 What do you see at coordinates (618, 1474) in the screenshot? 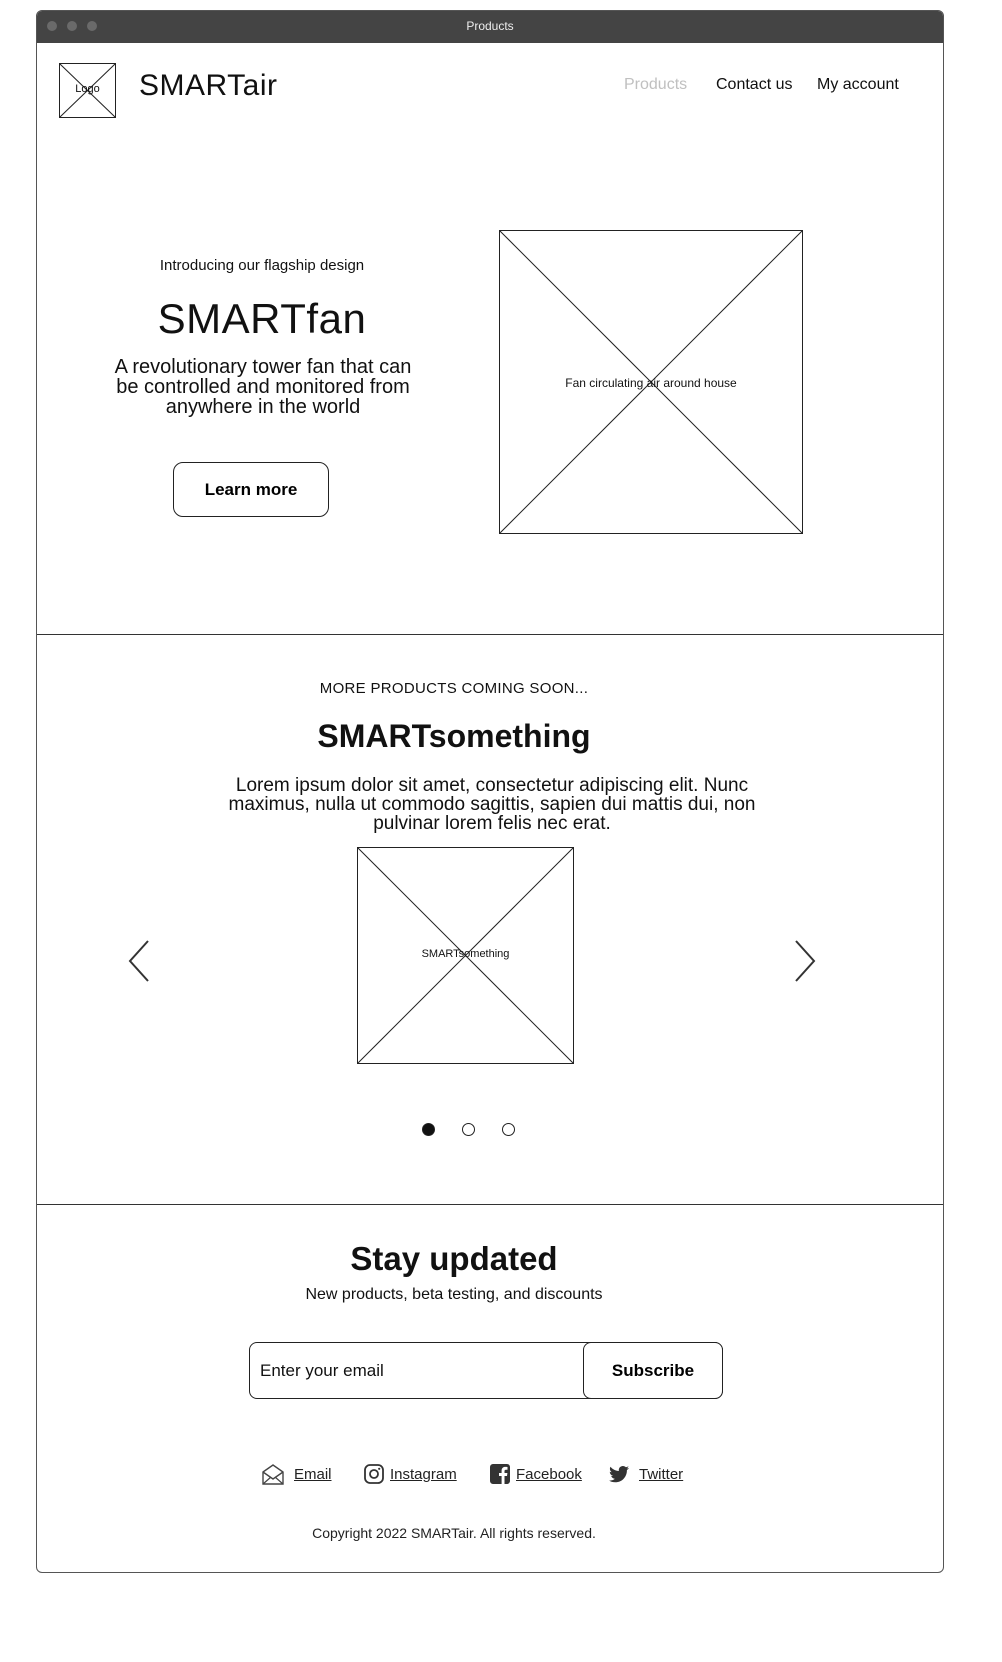
I see `twitter-icon` at bounding box center [618, 1474].